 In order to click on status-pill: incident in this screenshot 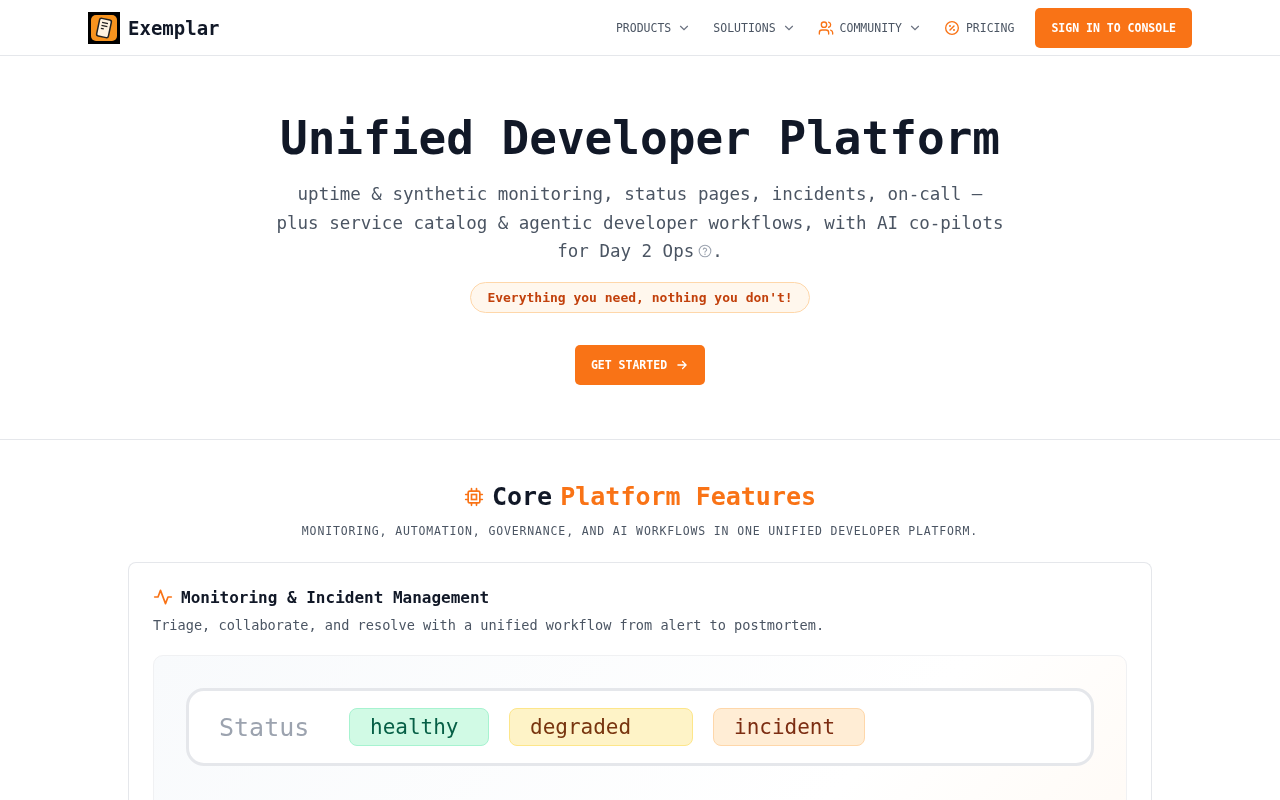, I will do `click(789, 727)`.